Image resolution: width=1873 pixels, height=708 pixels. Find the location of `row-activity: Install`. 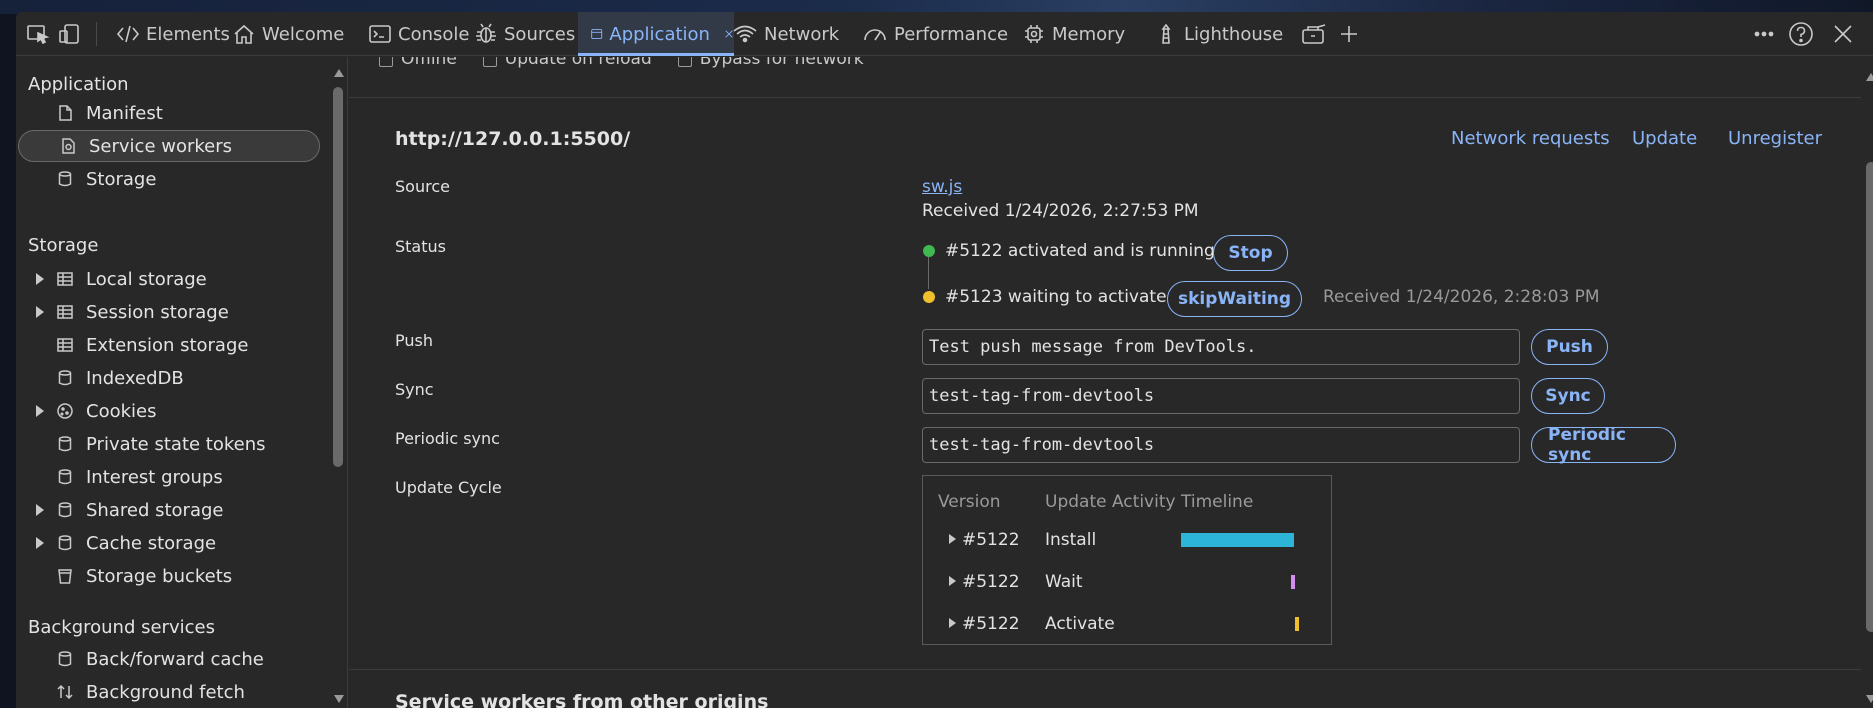

row-activity: Install is located at coordinates (1071, 540).